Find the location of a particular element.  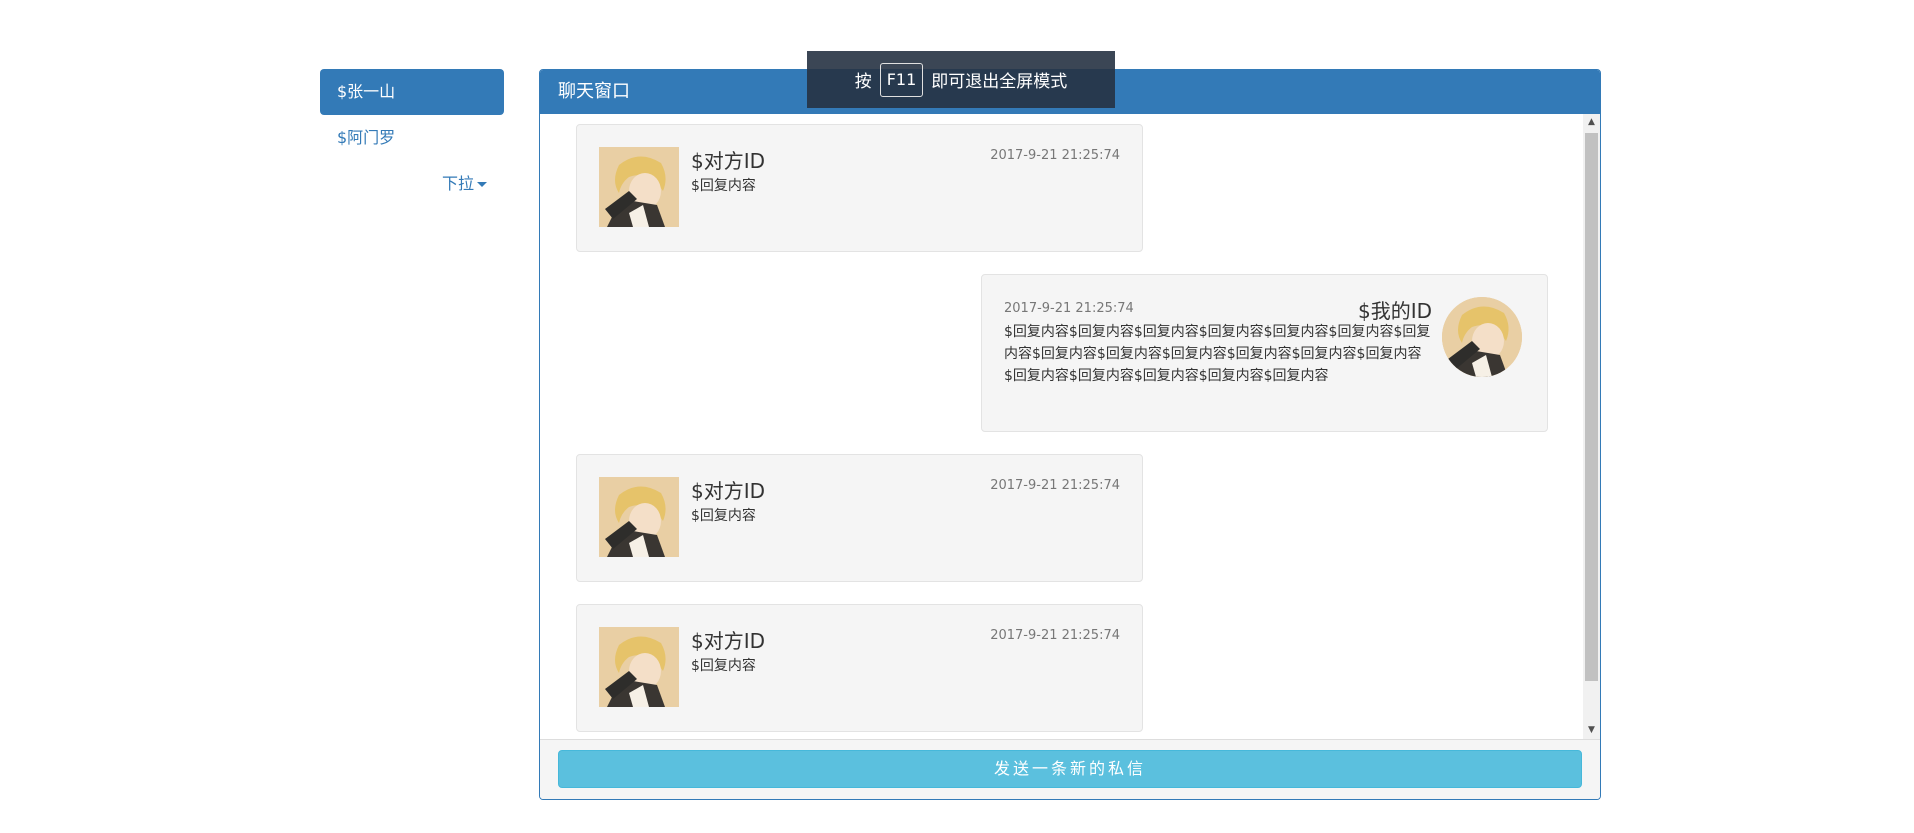

panel-footer: 发送一条新的私信 is located at coordinates (1070, 769).